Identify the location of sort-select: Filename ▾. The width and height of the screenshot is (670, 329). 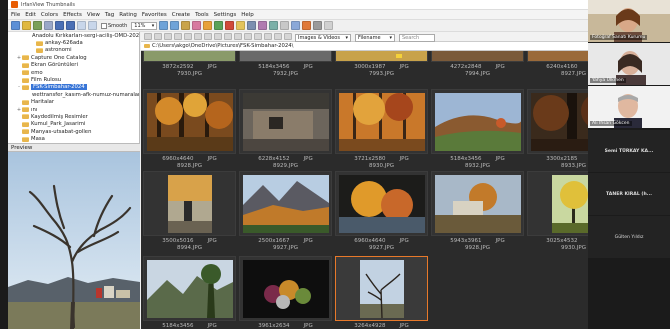
(375, 37).